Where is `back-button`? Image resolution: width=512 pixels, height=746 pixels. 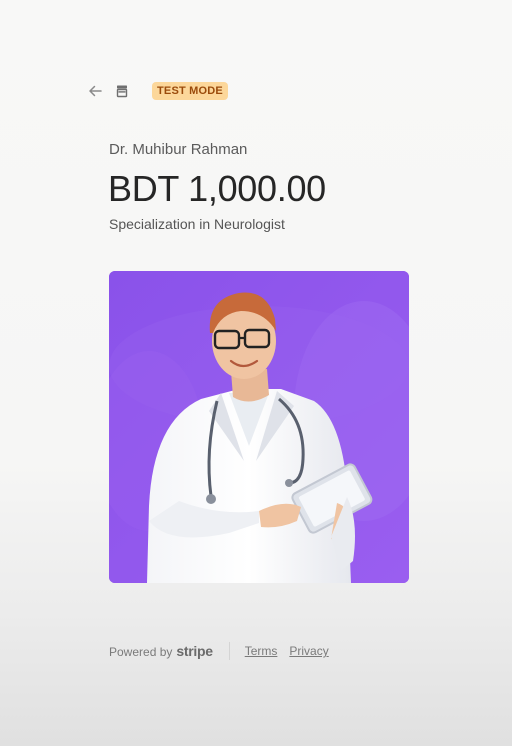
back-button is located at coordinates (95, 91).